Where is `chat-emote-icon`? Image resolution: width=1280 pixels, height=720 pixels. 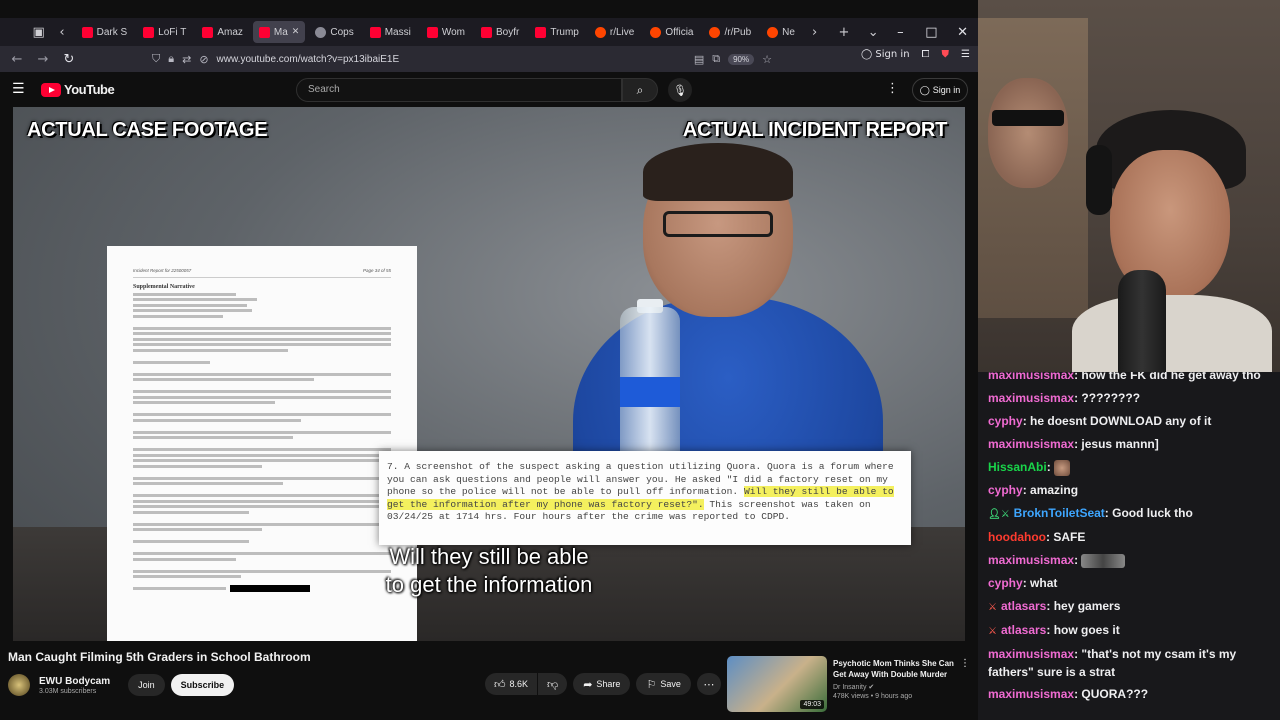 chat-emote-icon is located at coordinates (1062, 467).